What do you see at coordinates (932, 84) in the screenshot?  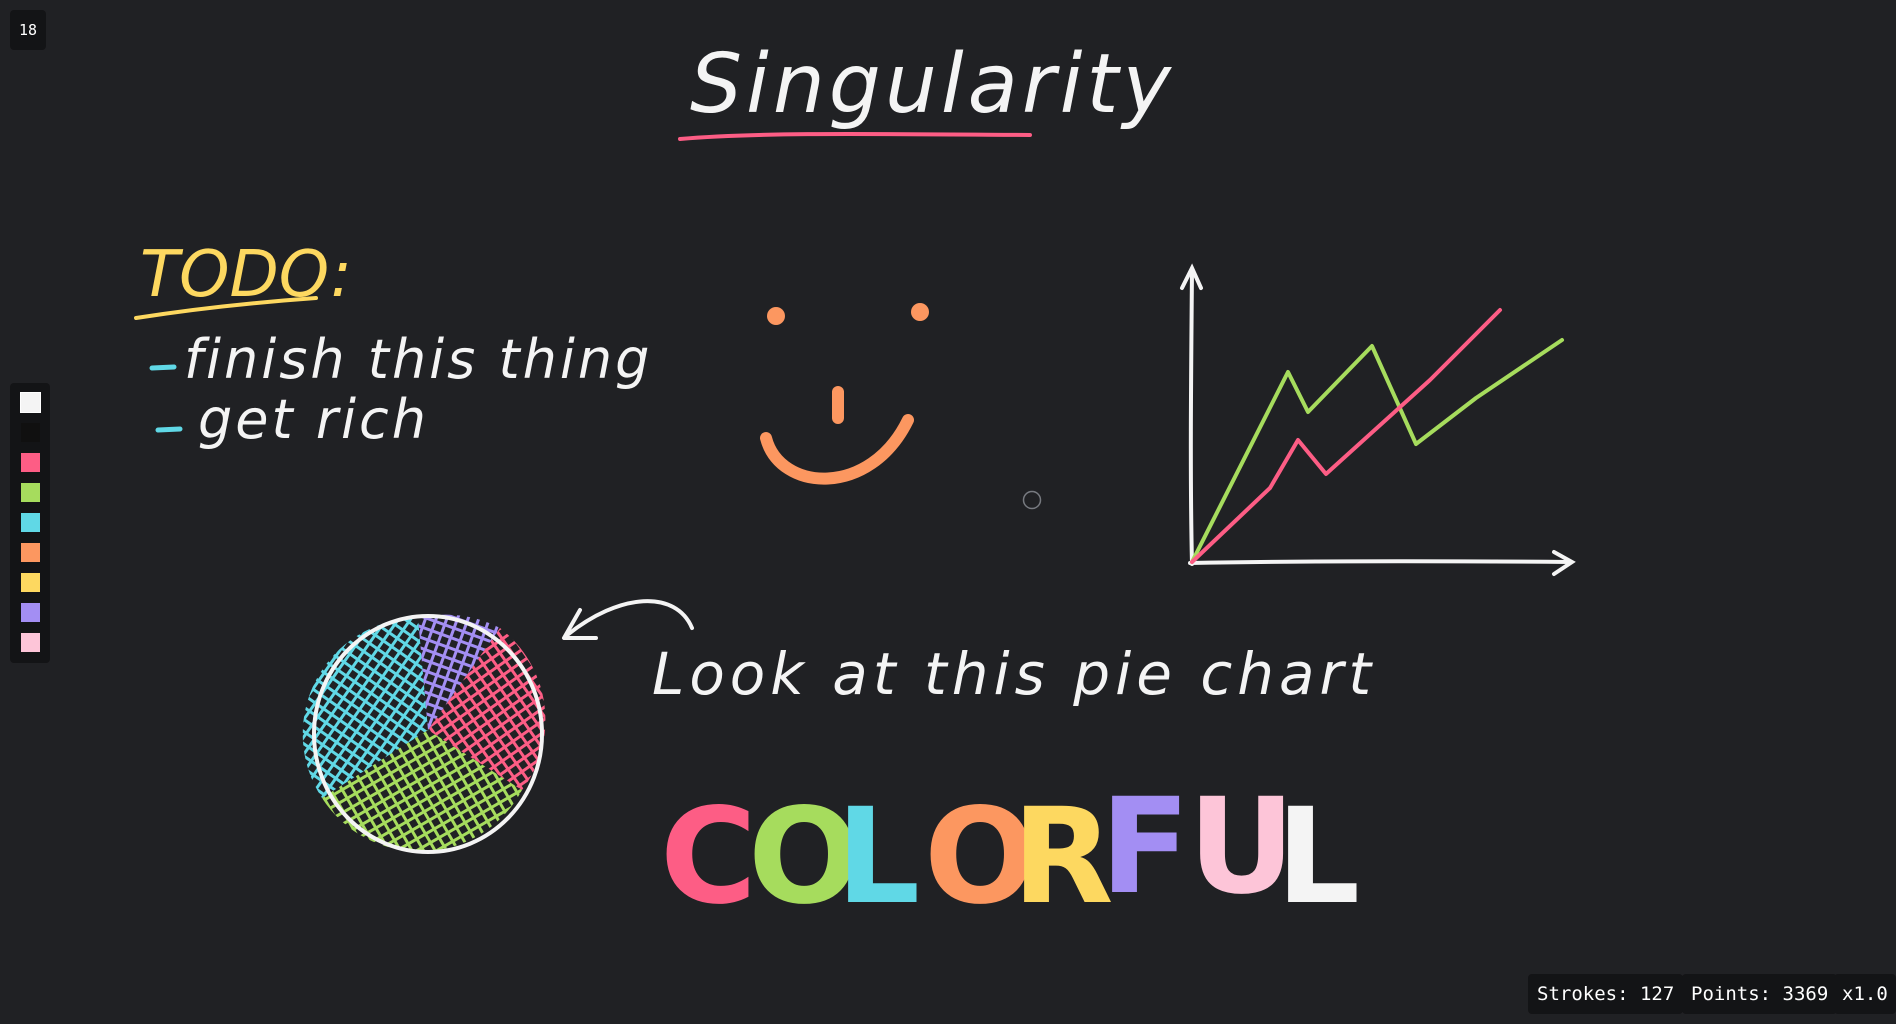 I see `title-text: Singularity` at bounding box center [932, 84].